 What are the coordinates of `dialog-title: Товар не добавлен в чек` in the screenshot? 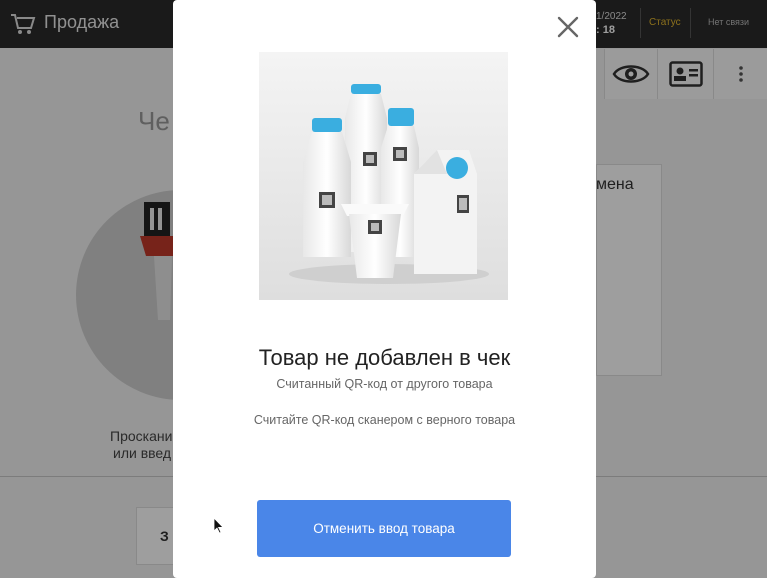 It's located at (384, 357).